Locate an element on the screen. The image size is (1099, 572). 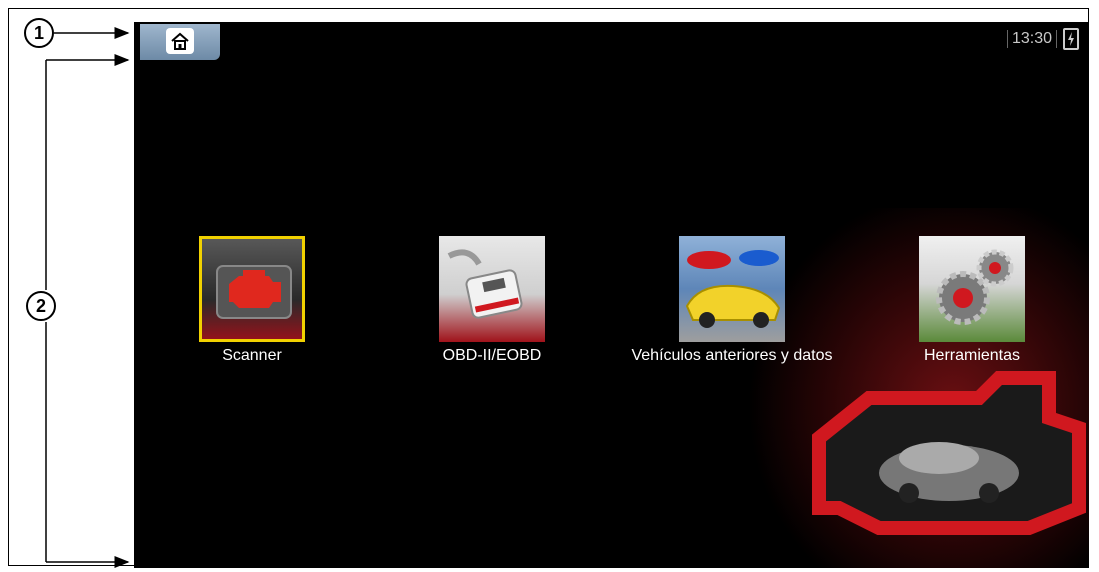
vehicles-tile is located at coordinates (732, 289).